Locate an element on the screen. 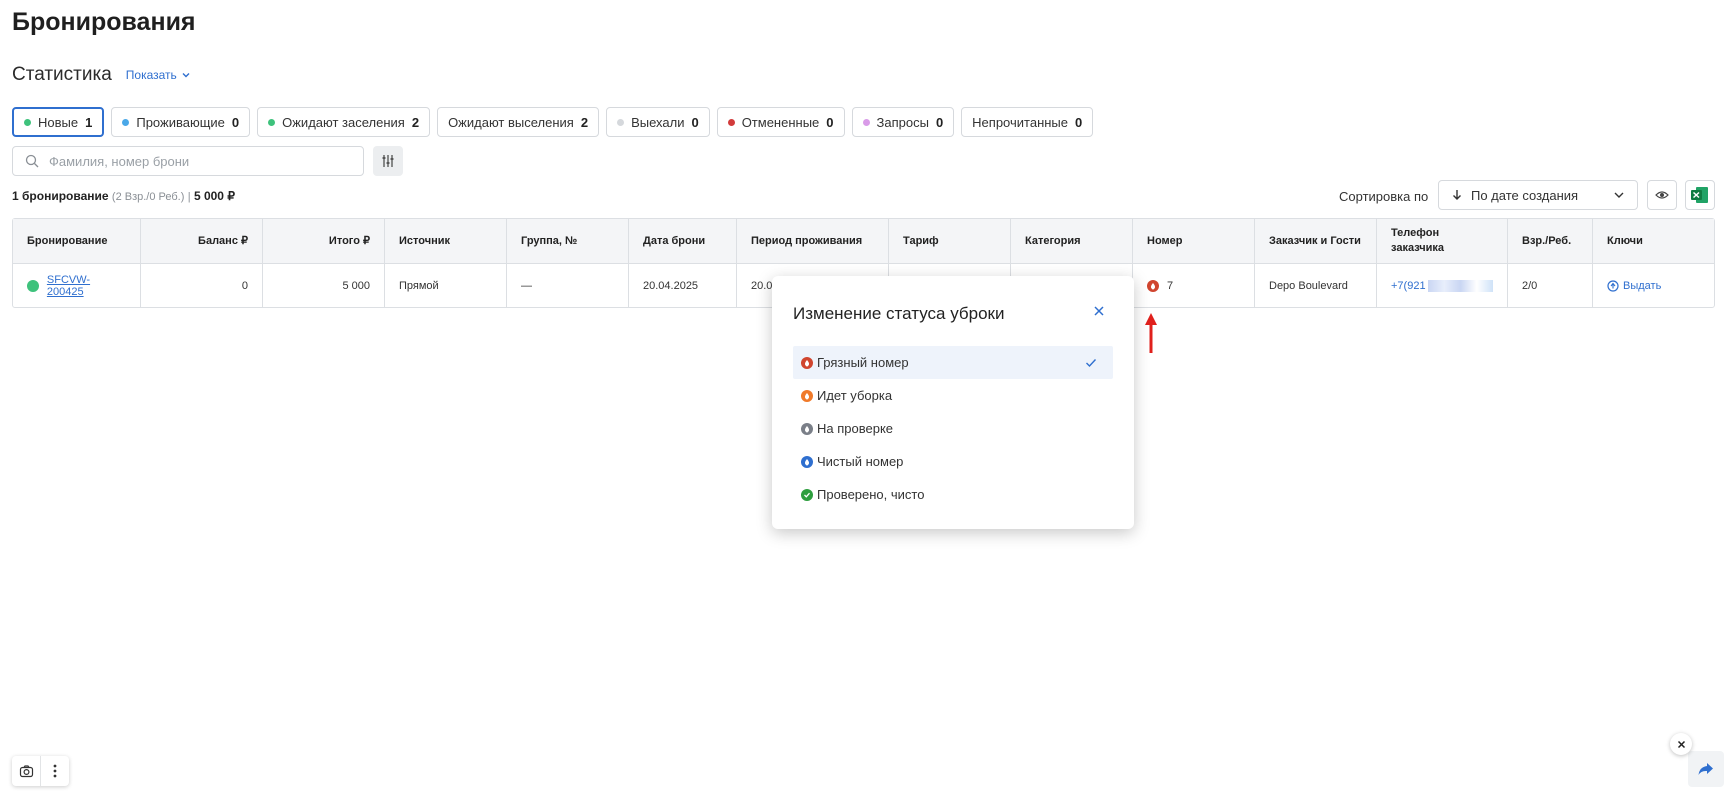 The height and width of the screenshot is (795, 1727). cleaning-icon is located at coordinates (807, 395).